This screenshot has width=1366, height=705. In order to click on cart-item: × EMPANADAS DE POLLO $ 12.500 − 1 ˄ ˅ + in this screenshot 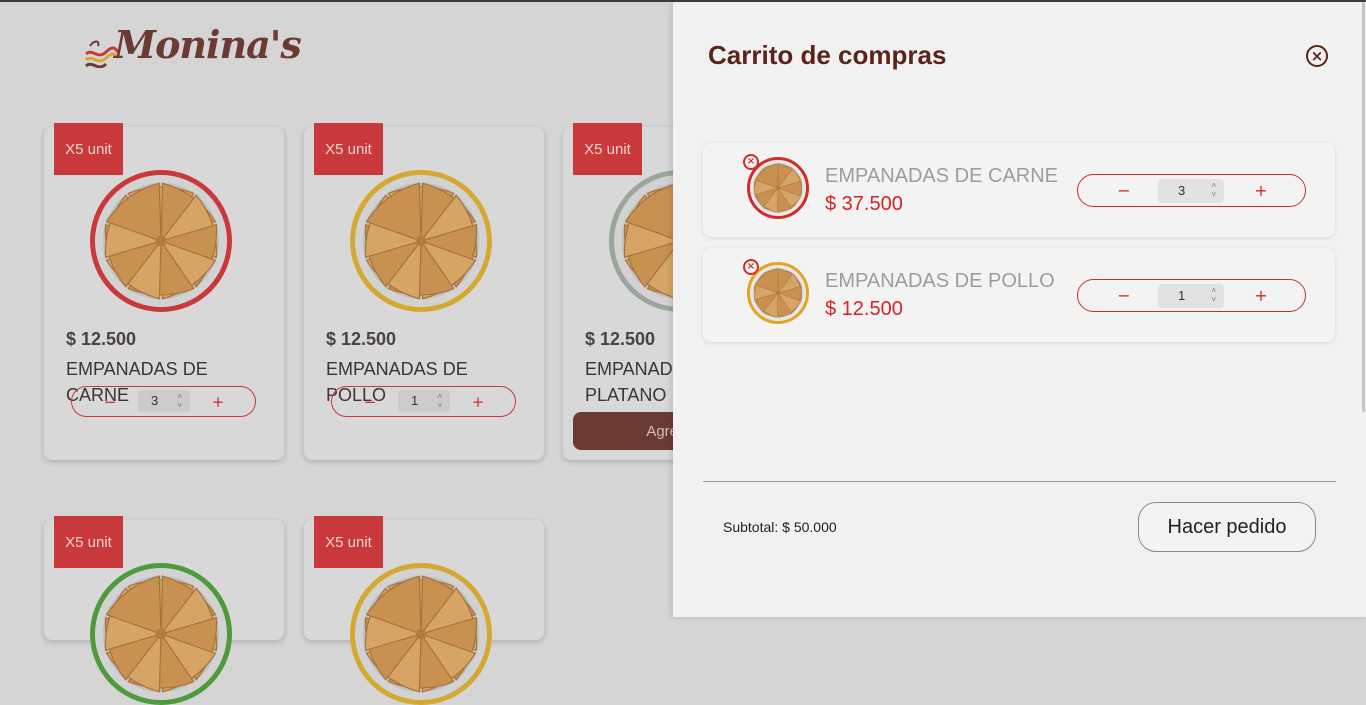, I will do `click(1019, 295)`.